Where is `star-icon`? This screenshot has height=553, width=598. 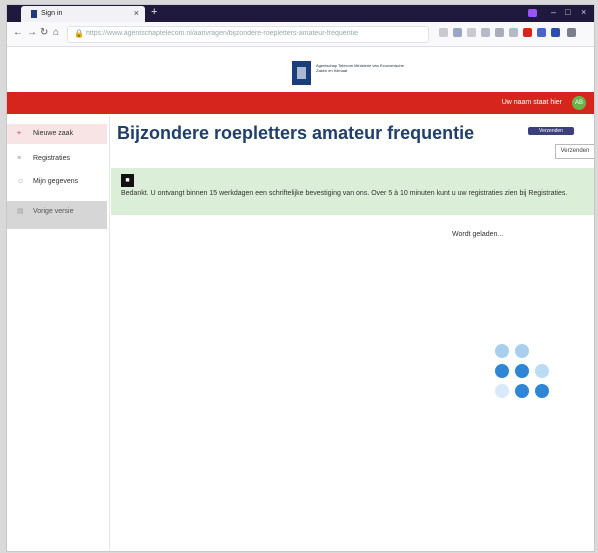
star-icon is located at coordinates (471, 32).